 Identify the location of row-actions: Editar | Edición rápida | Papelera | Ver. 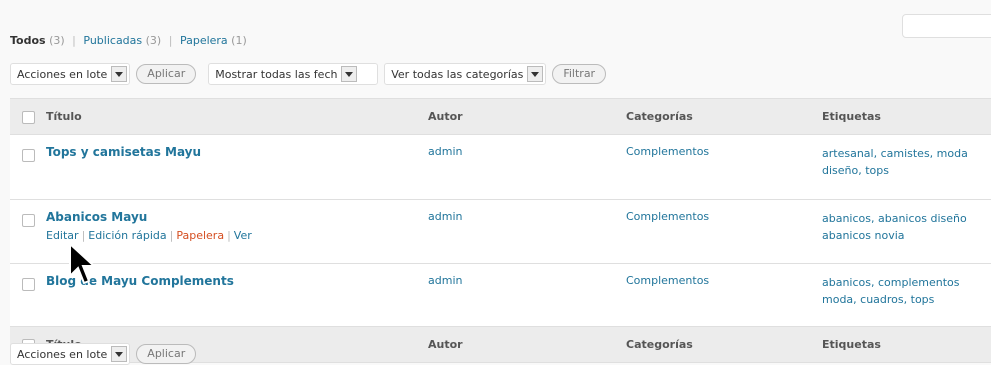
(237, 235).